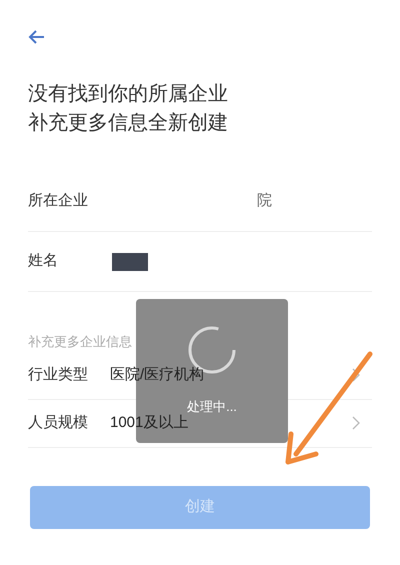 The image size is (400, 565). Describe the element at coordinates (157, 374) in the screenshot. I see `option-value: 医院/医疗机构` at that location.